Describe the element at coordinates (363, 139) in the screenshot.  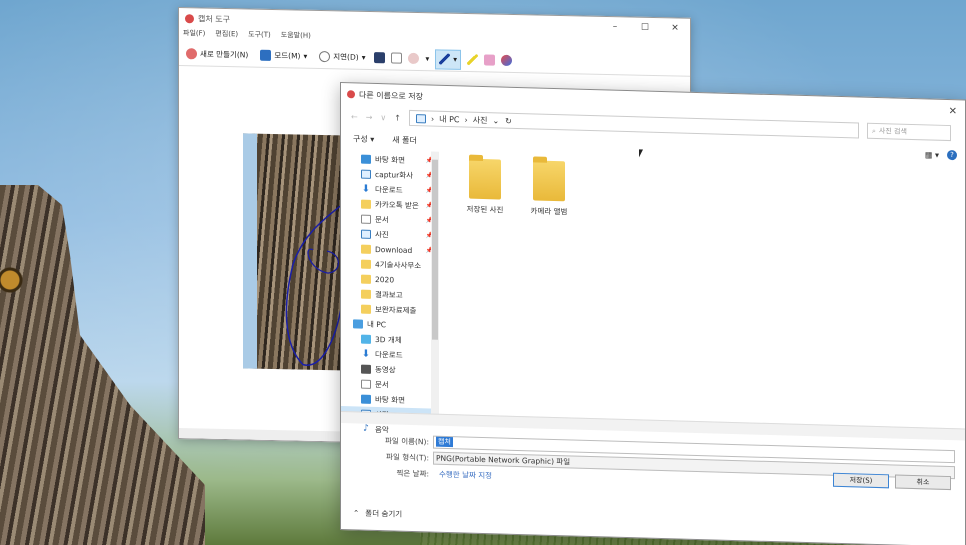
I see `organize-button: 구성 ▾` at that location.